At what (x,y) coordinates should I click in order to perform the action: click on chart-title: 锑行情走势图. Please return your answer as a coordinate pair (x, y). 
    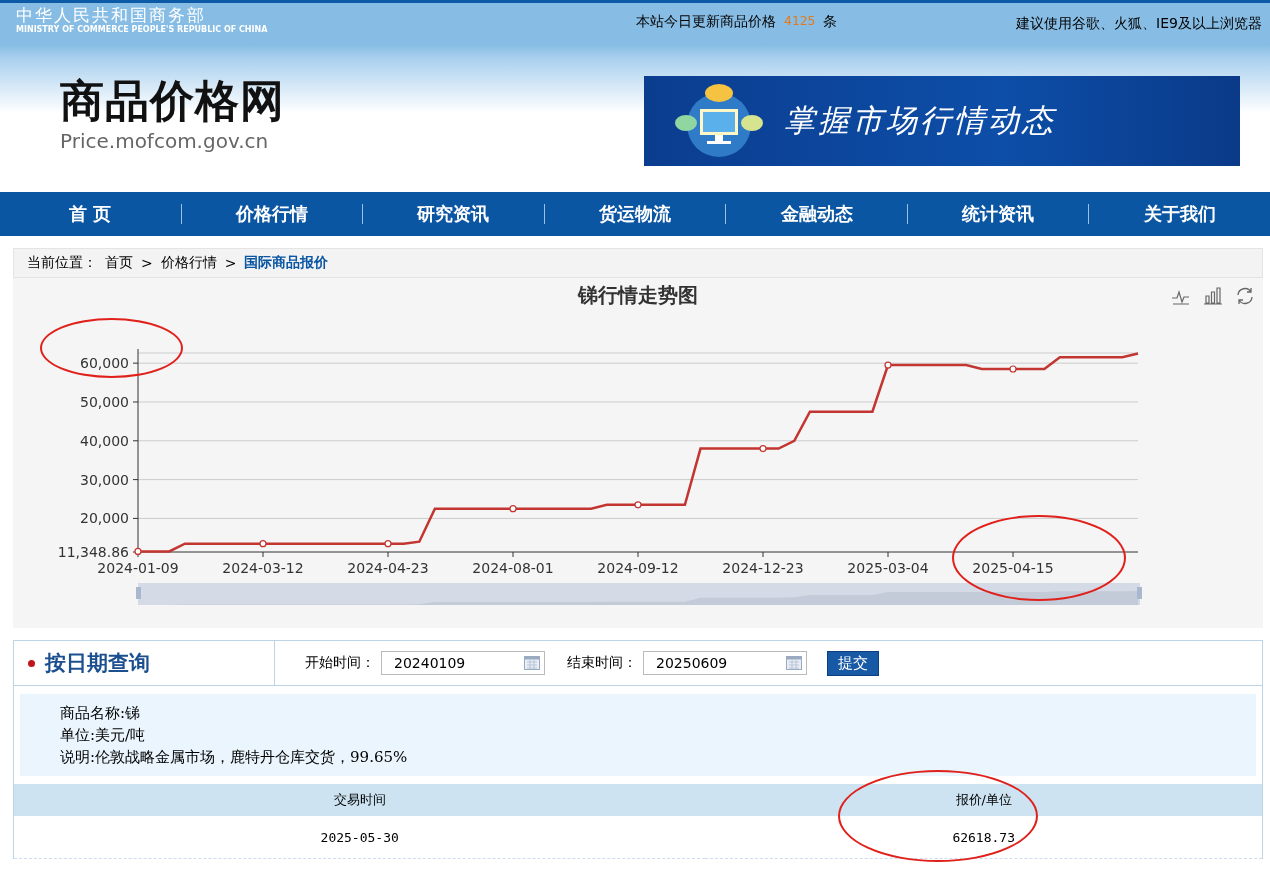
    Looking at the image, I should click on (638, 295).